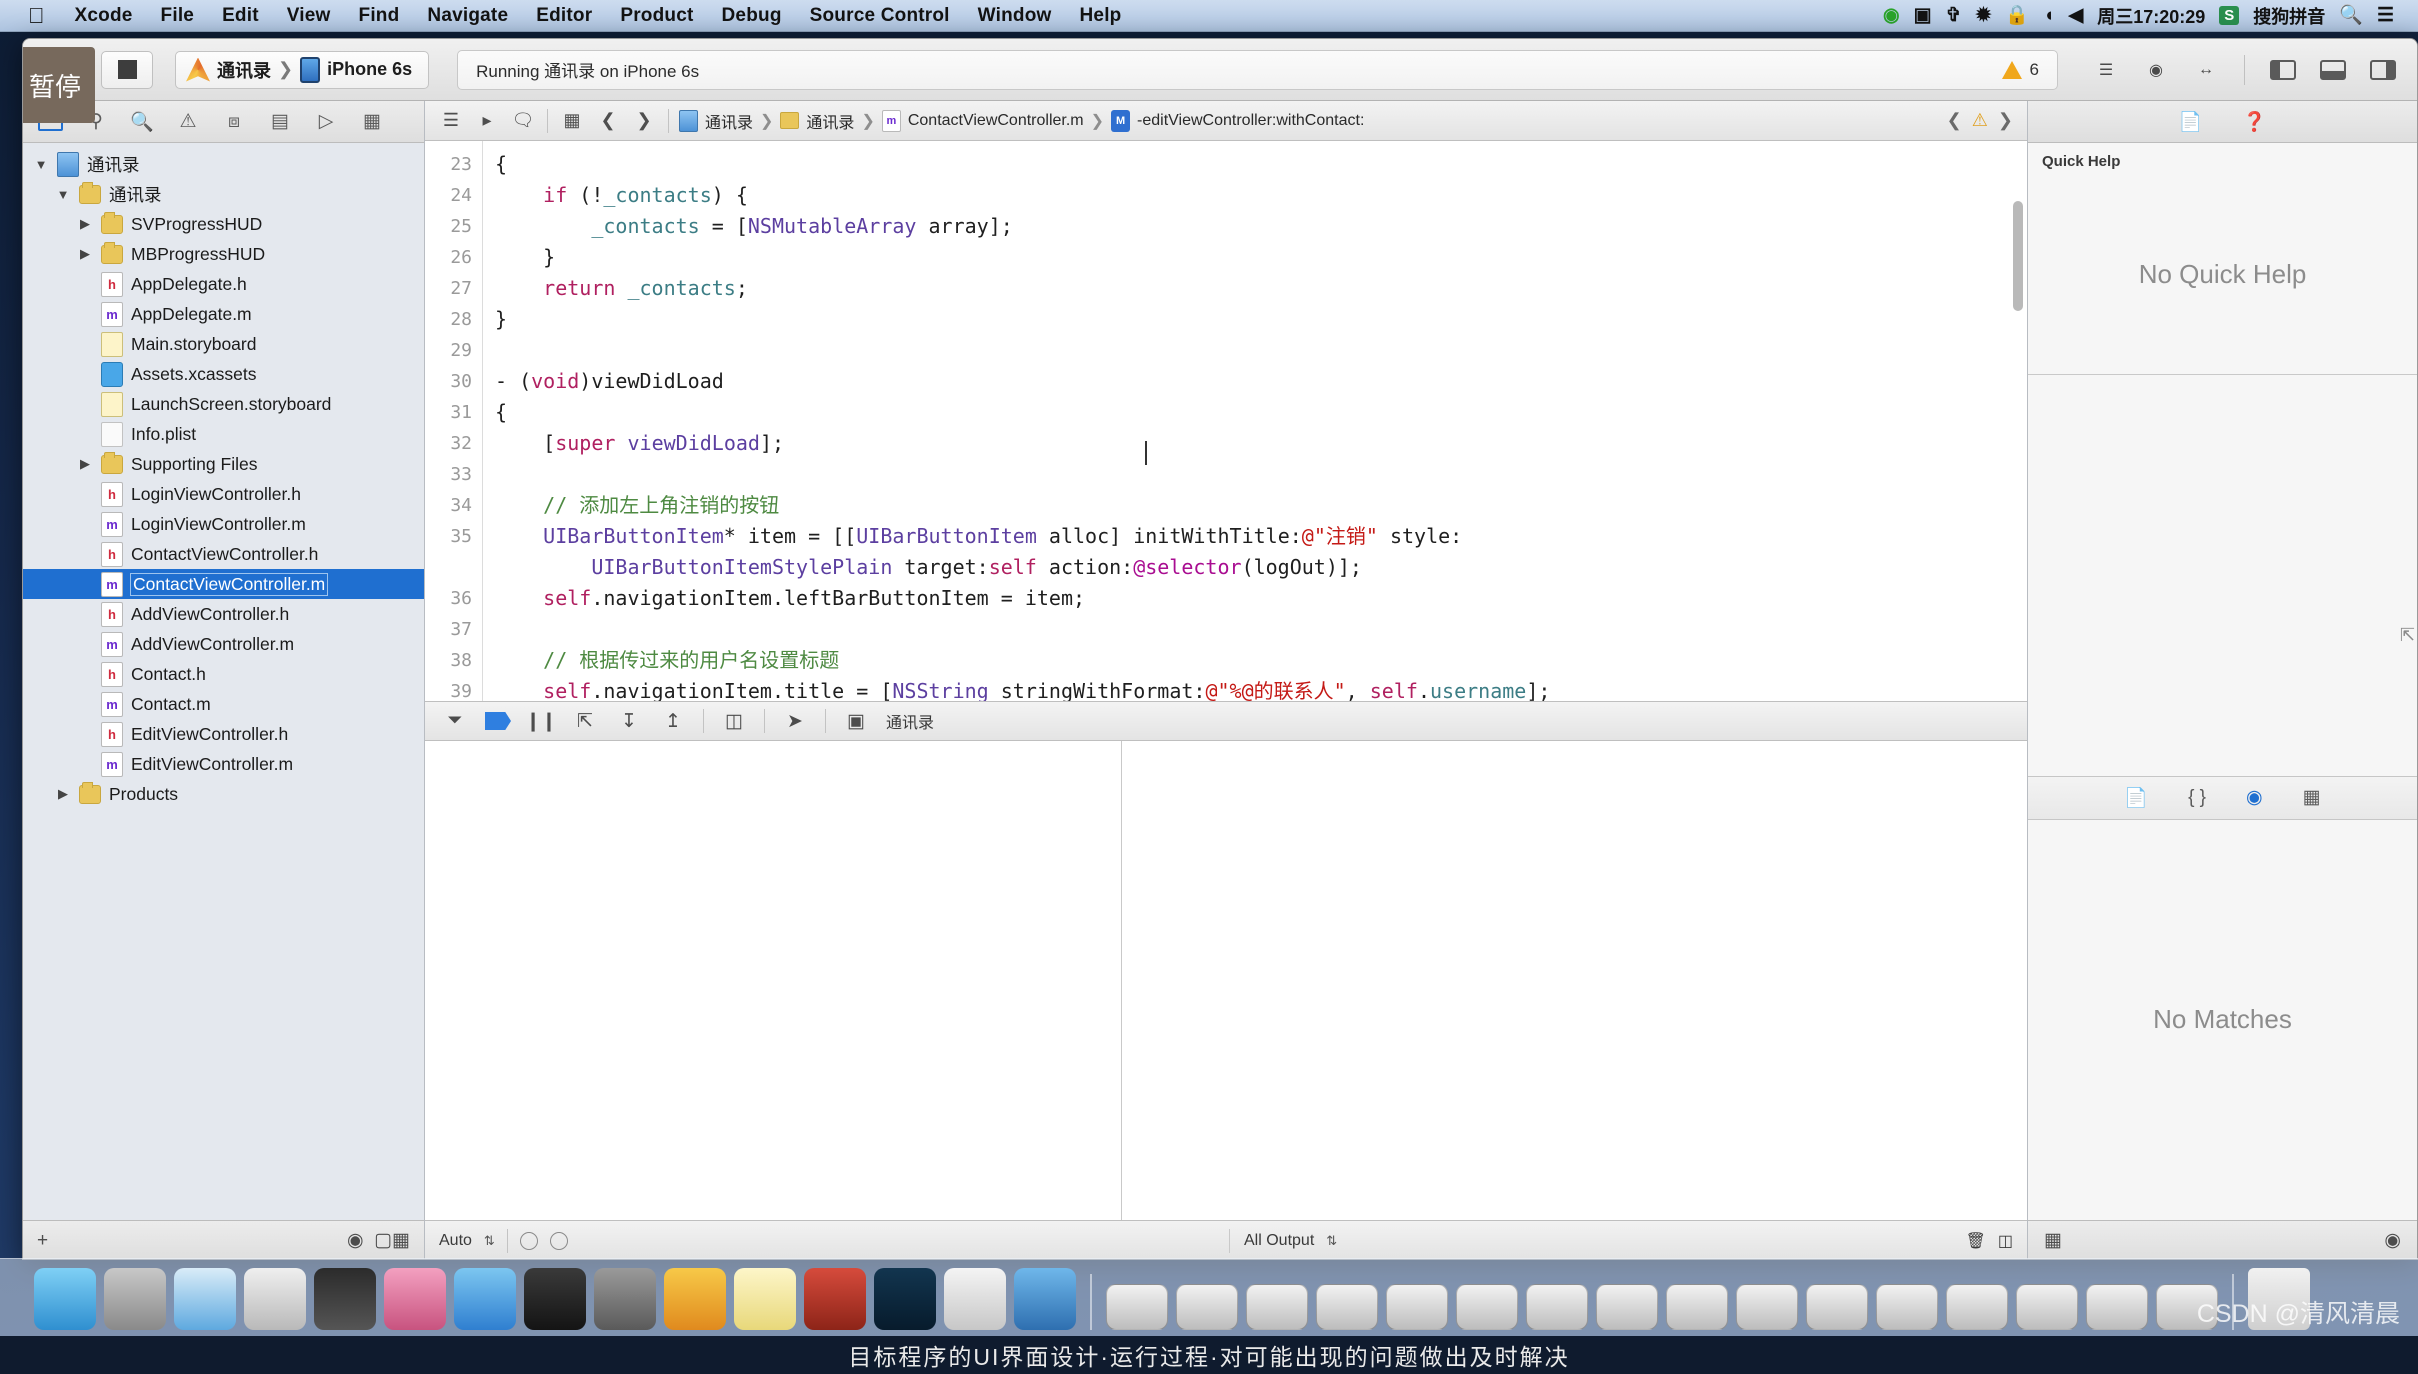 The width and height of the screenshot is (2418, 1374). Describe the element at coordinates (2229, 15) in the screenshot. I see `sogou-badge-icon: S` at that location.